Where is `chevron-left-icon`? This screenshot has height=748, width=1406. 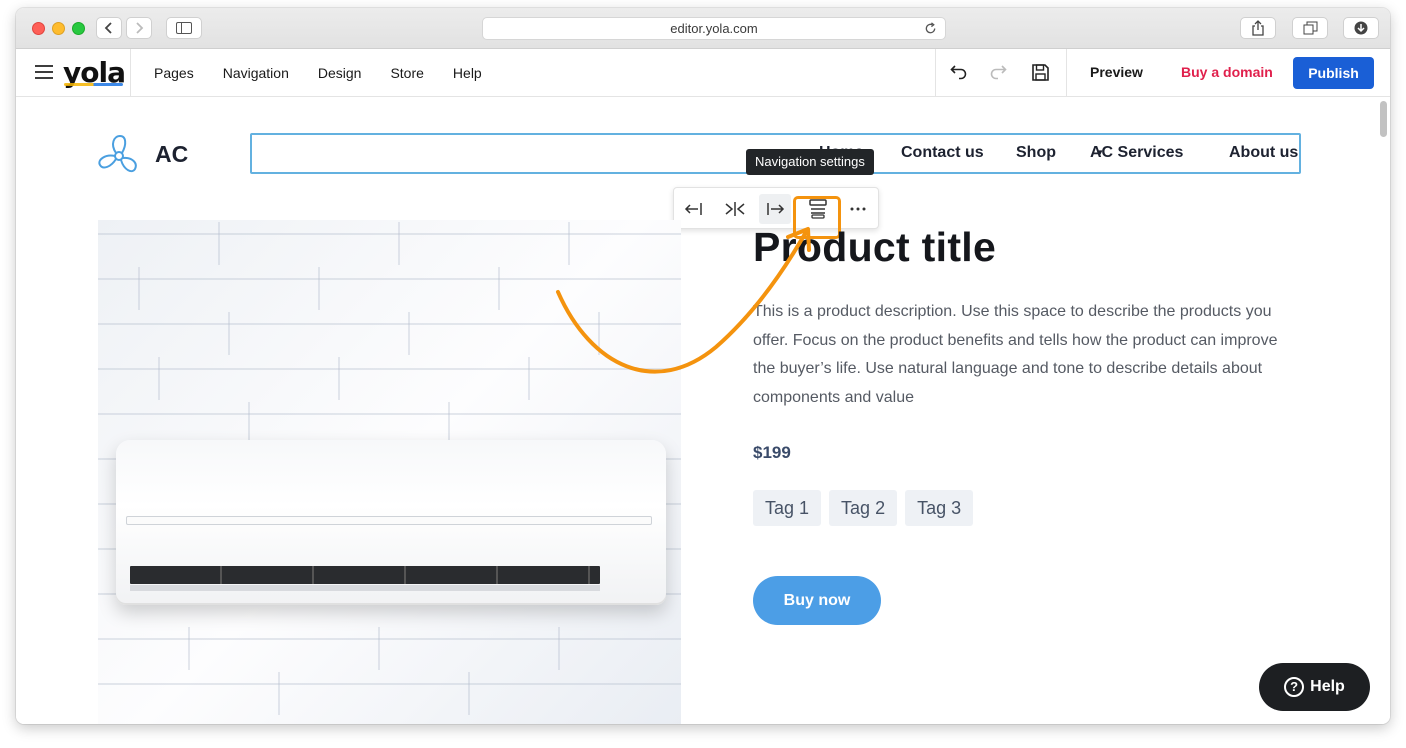 chevron-left-icon is located at coordinates (108, 28).